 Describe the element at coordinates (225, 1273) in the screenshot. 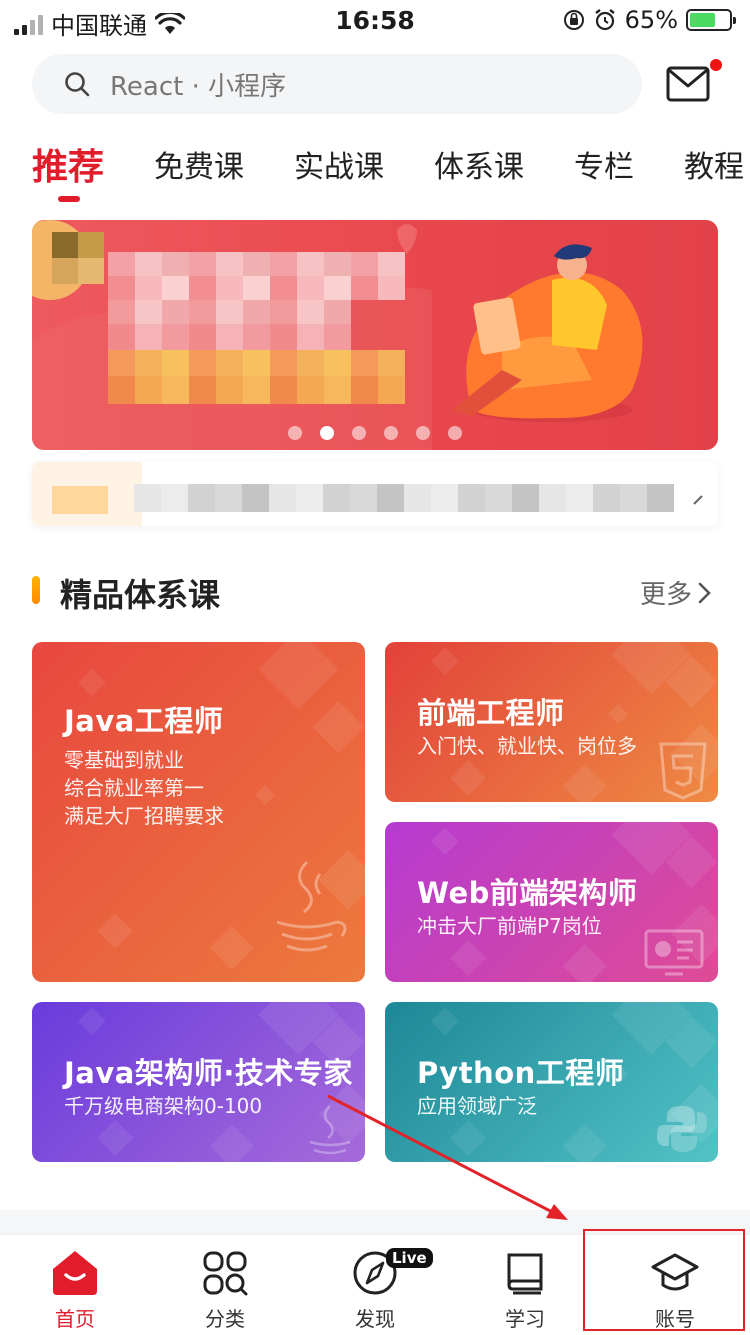

I see `grid-icon` at that location.